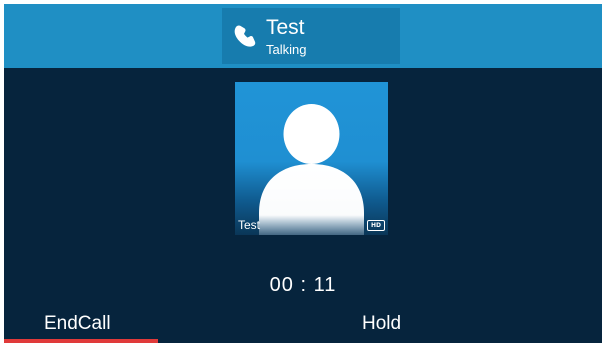 This screenshot has height=347, width=606. Describe the element at coordinates (286, 49) in the screenshot. I see `call-status: Talking` at that location.